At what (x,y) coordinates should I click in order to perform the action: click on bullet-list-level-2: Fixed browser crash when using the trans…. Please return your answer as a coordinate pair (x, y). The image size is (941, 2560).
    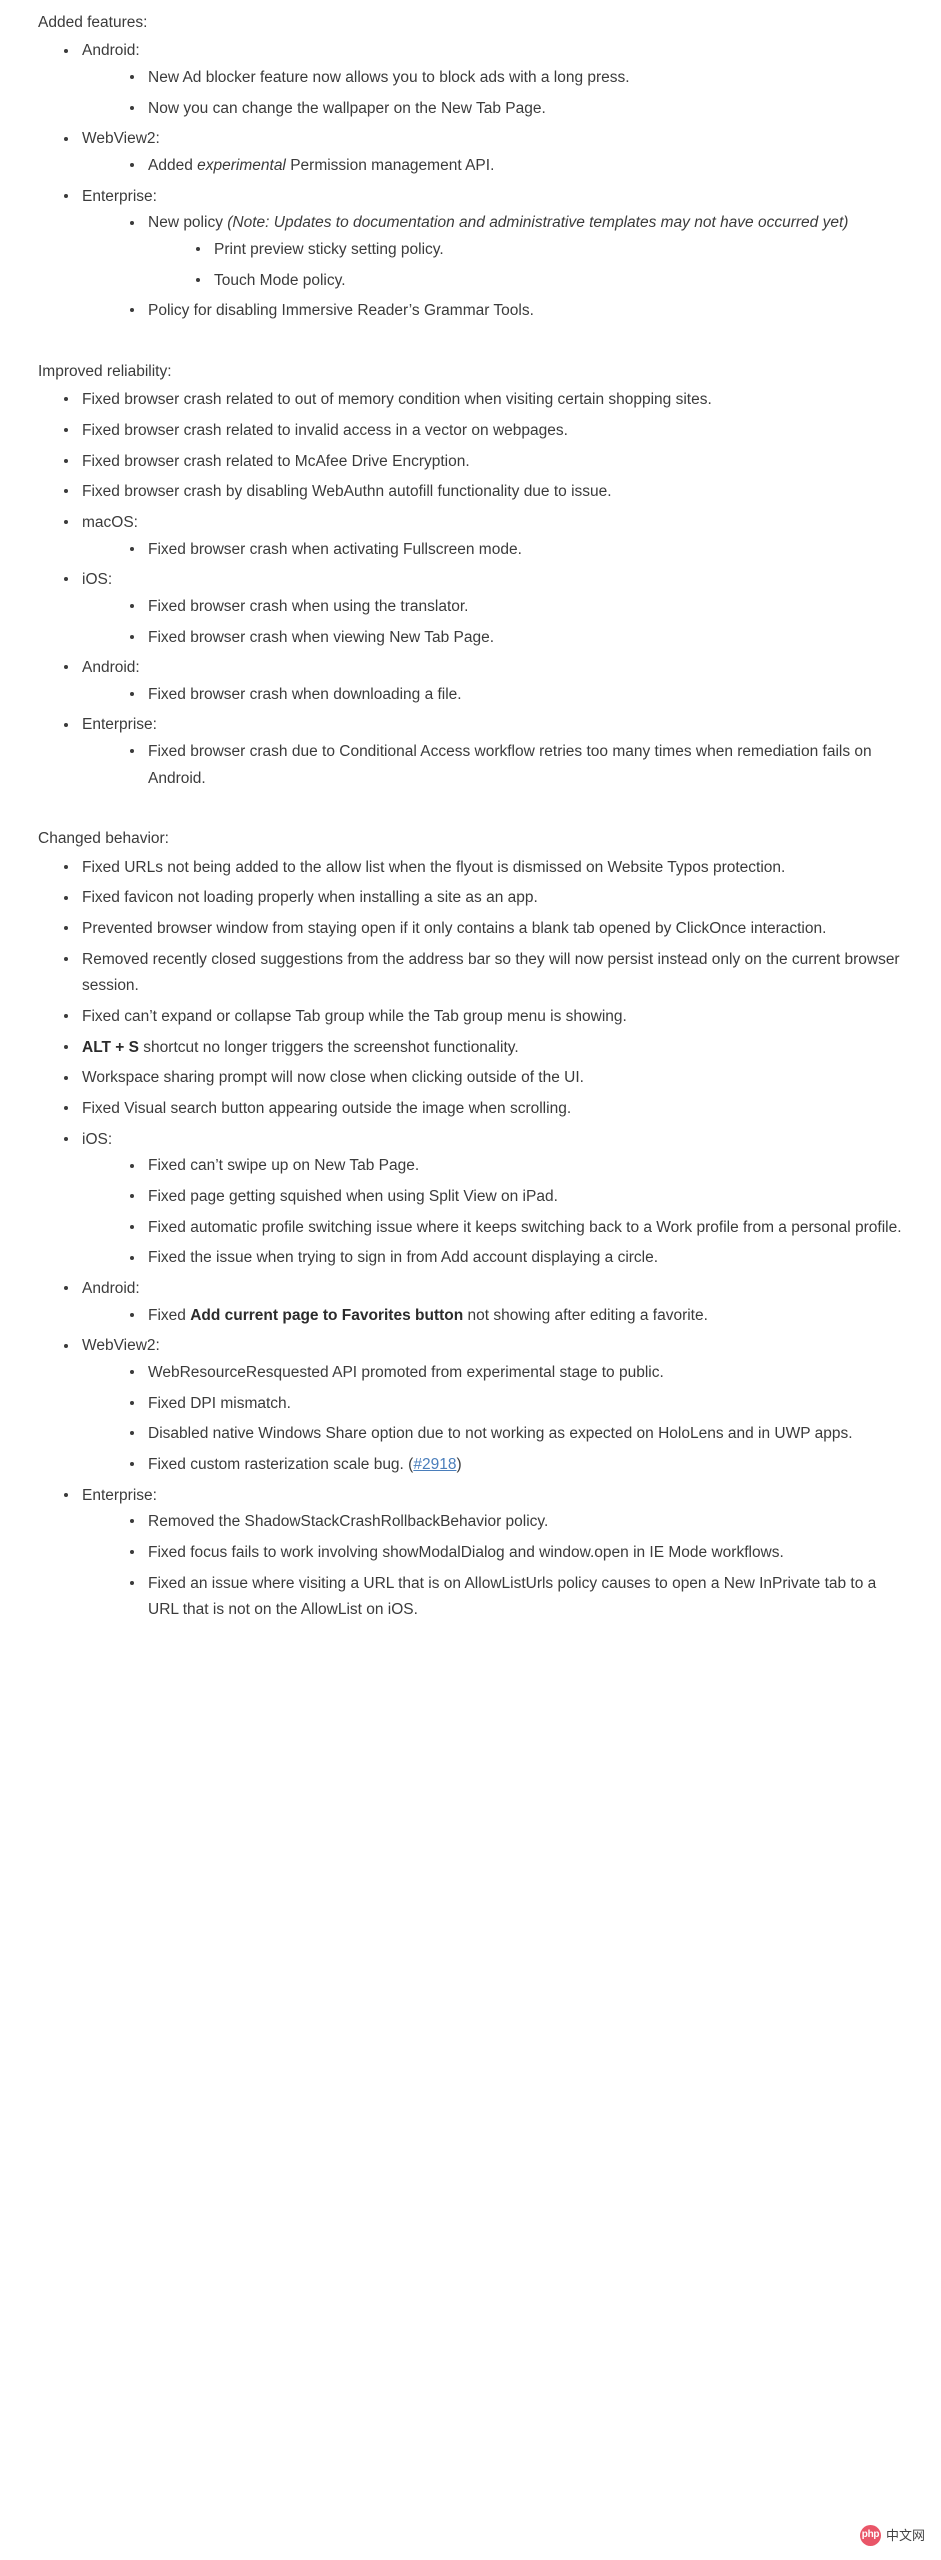
    Looking at the image, I should click on (496, 622).